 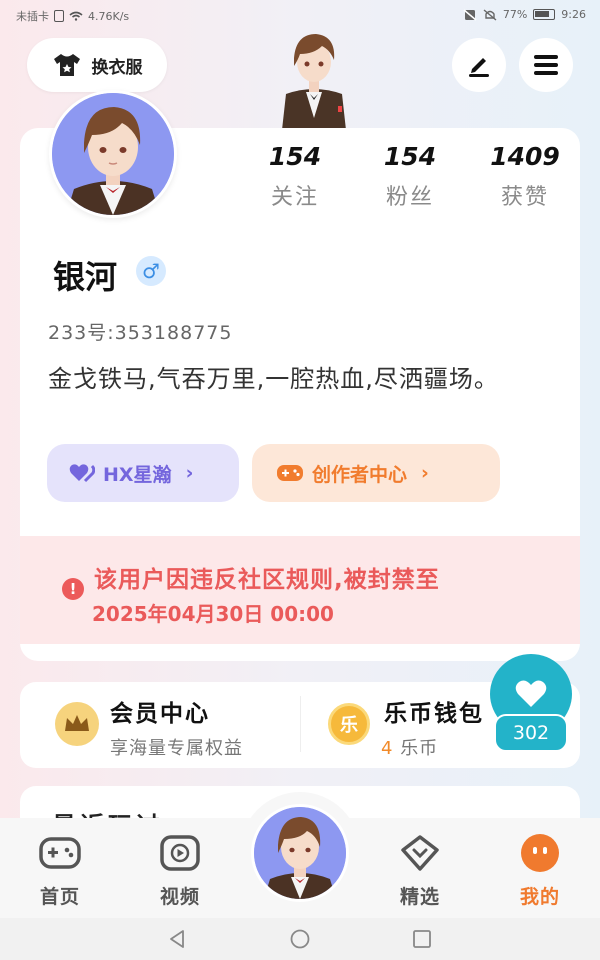 I want to click on battery-percent: 77%, so click(x=515, y=14).